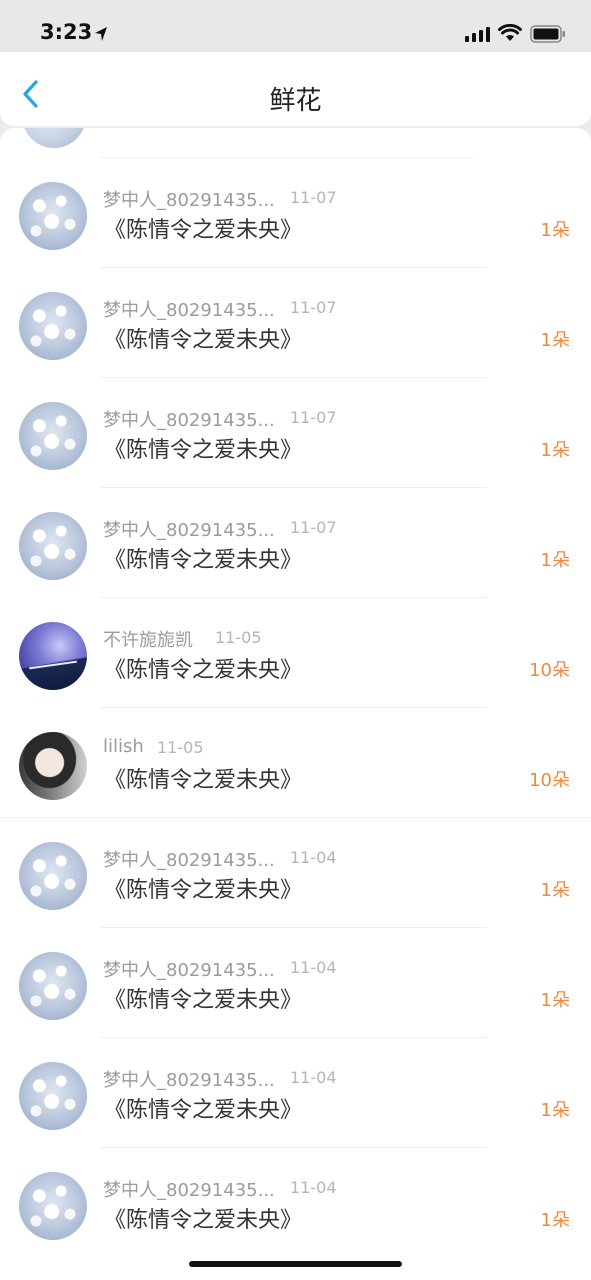 Image resolution: width=591 pixels, height=1280 pixels. I want to click on list-item: lilish 11-05 《陈情令之爱未央》 10朵, so click(295, 763).